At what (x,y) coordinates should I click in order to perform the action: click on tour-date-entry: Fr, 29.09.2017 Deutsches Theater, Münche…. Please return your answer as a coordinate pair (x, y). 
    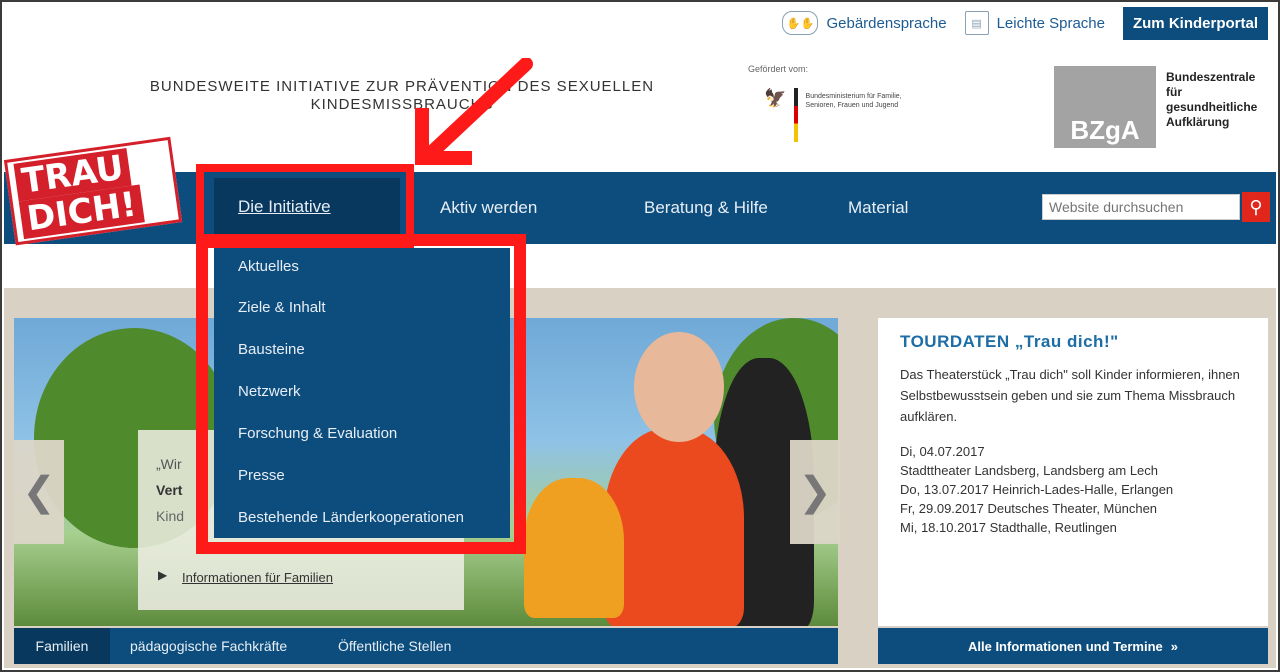
    Looking at the image, I should click on (1029, 508).